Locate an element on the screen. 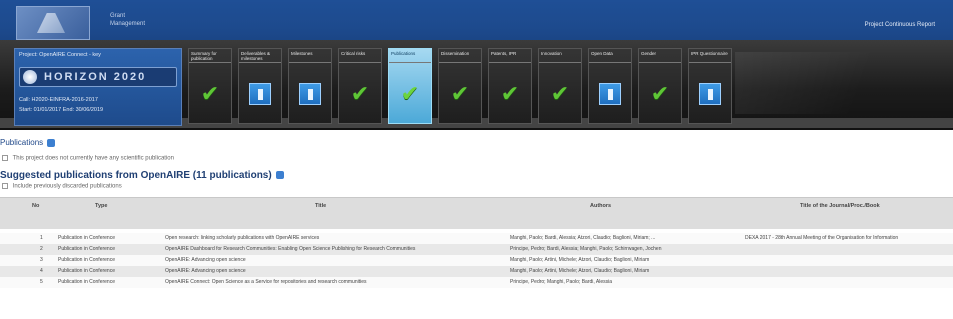  brand-text: Grant Management is located at coordinates (127, 20).